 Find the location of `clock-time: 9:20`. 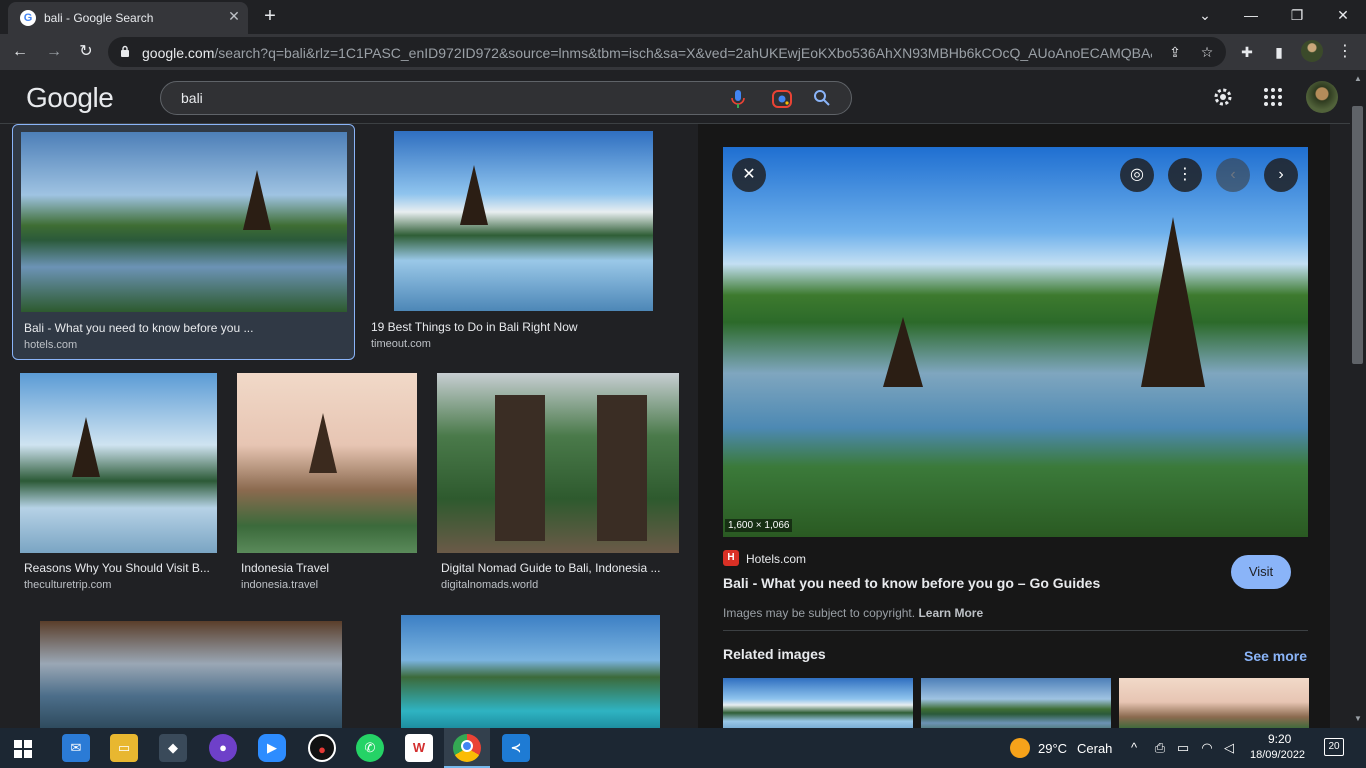

clock-time: 9:20 is located at coordinates (1279, 739).